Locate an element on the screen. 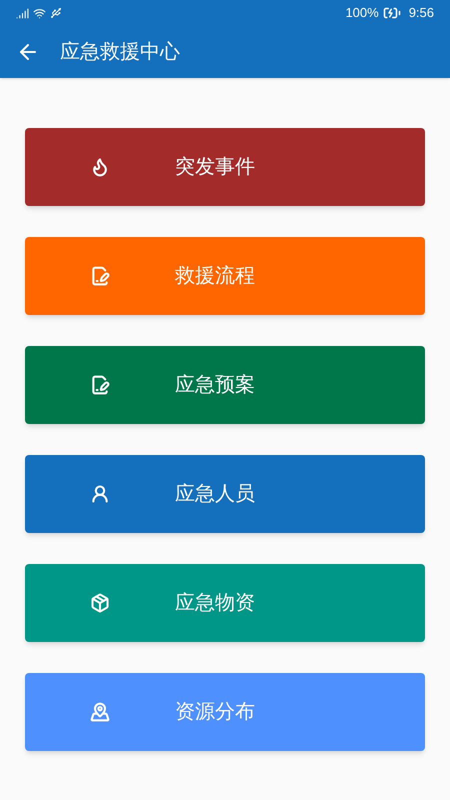  battery-percent: 100% is located at coordinates (362, 13).